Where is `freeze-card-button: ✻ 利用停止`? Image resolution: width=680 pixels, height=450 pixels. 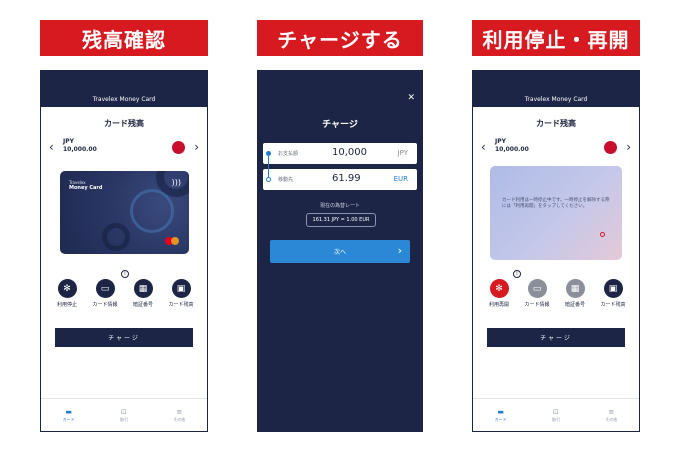 freeze-card-button: ✻ 利用停止 is located at coordinates (67, 296).